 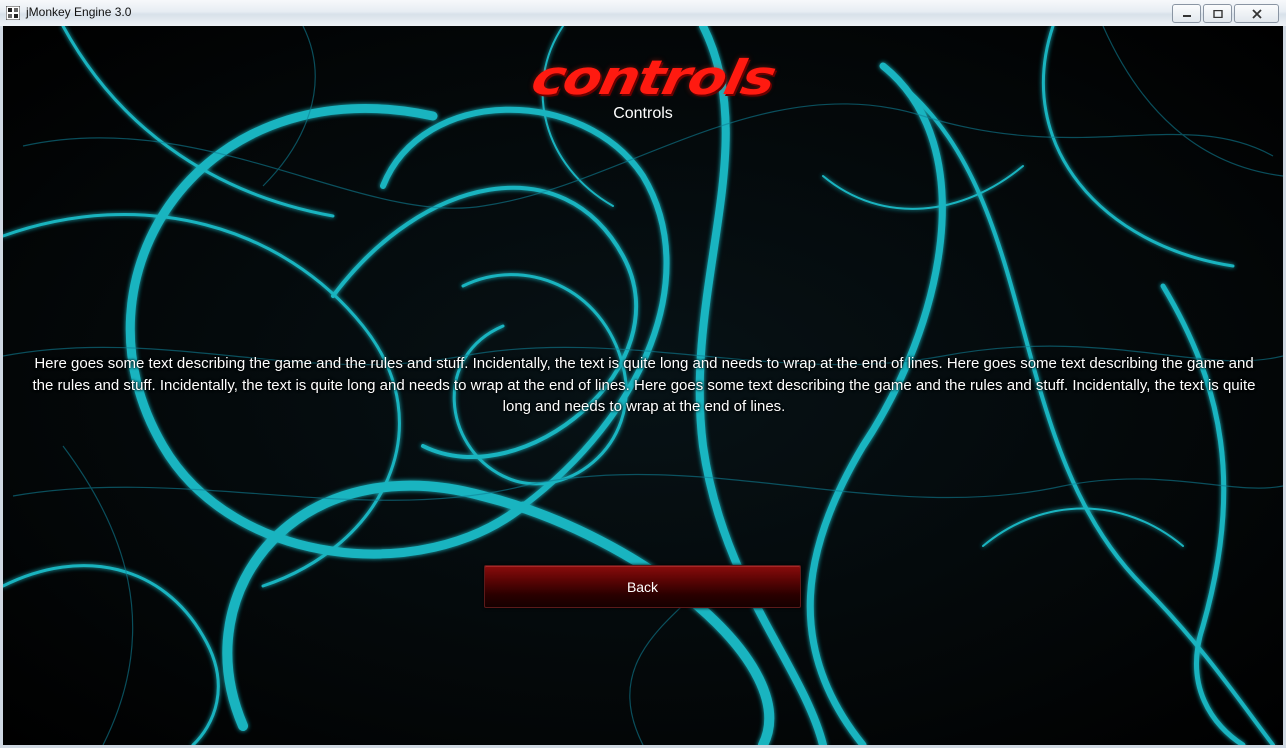 What do you see at coordinates (13, 13) in the screenshot?
I see `jmonkey-app-icon` at bounding box center [13, 13].